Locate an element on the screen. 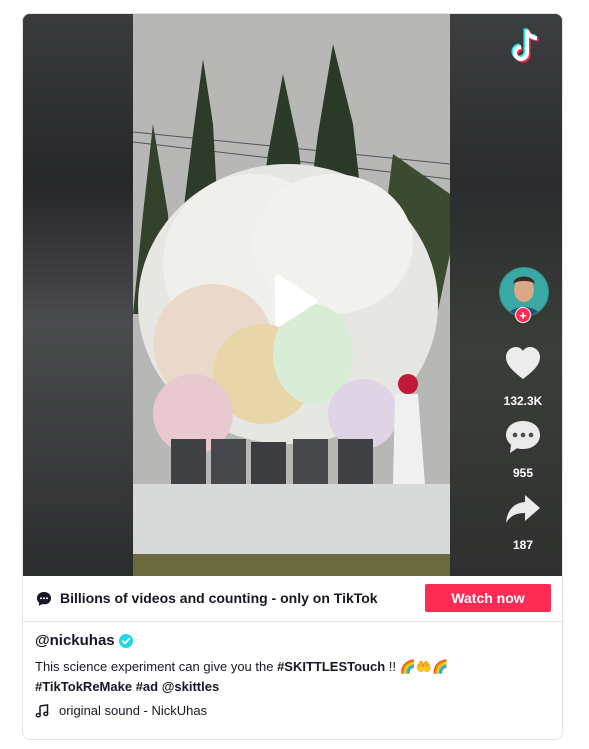 The height and width of the screenshot is (749, 589). music-note-icon is located at coordinates (42, 710).